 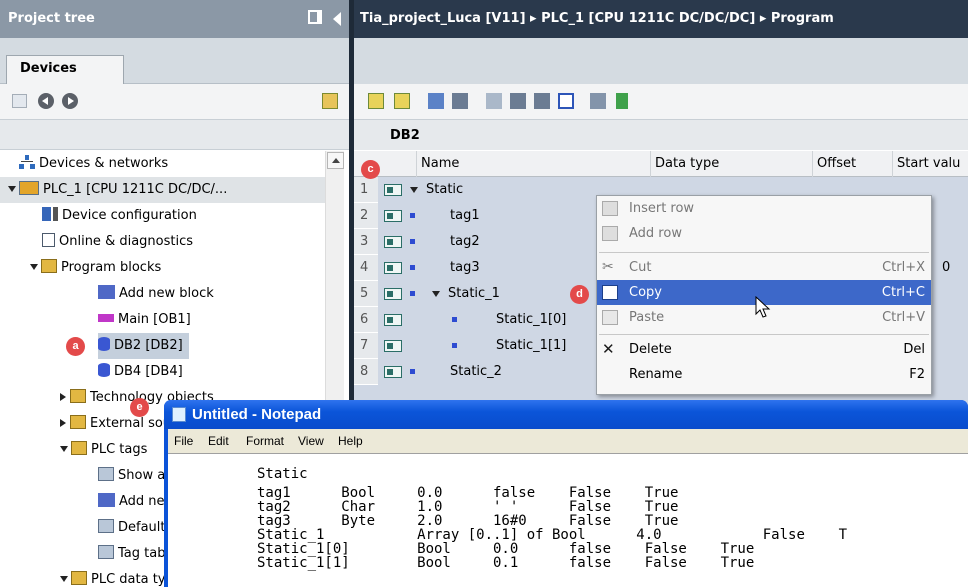 I want to click on column-offset: Offset, so click(x=852, y=164).